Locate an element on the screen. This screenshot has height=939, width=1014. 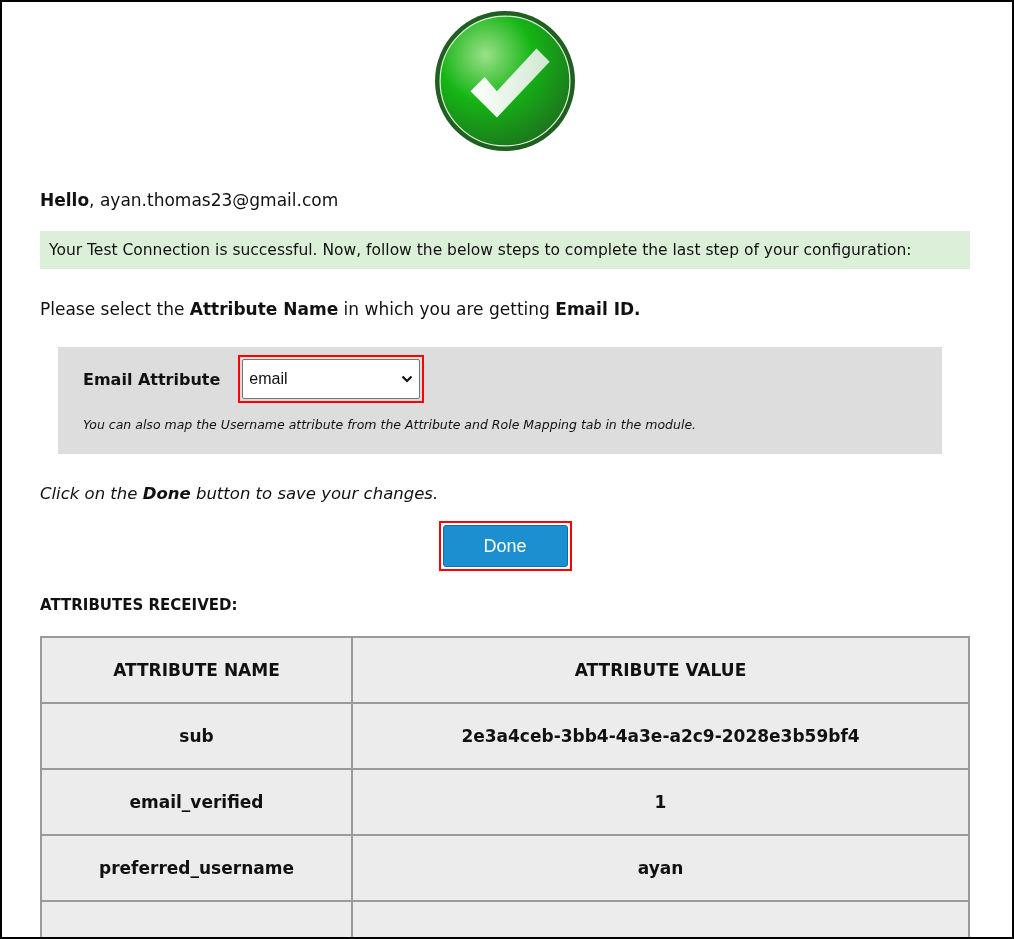
done-button: Done is located at coordinates (505, 546).